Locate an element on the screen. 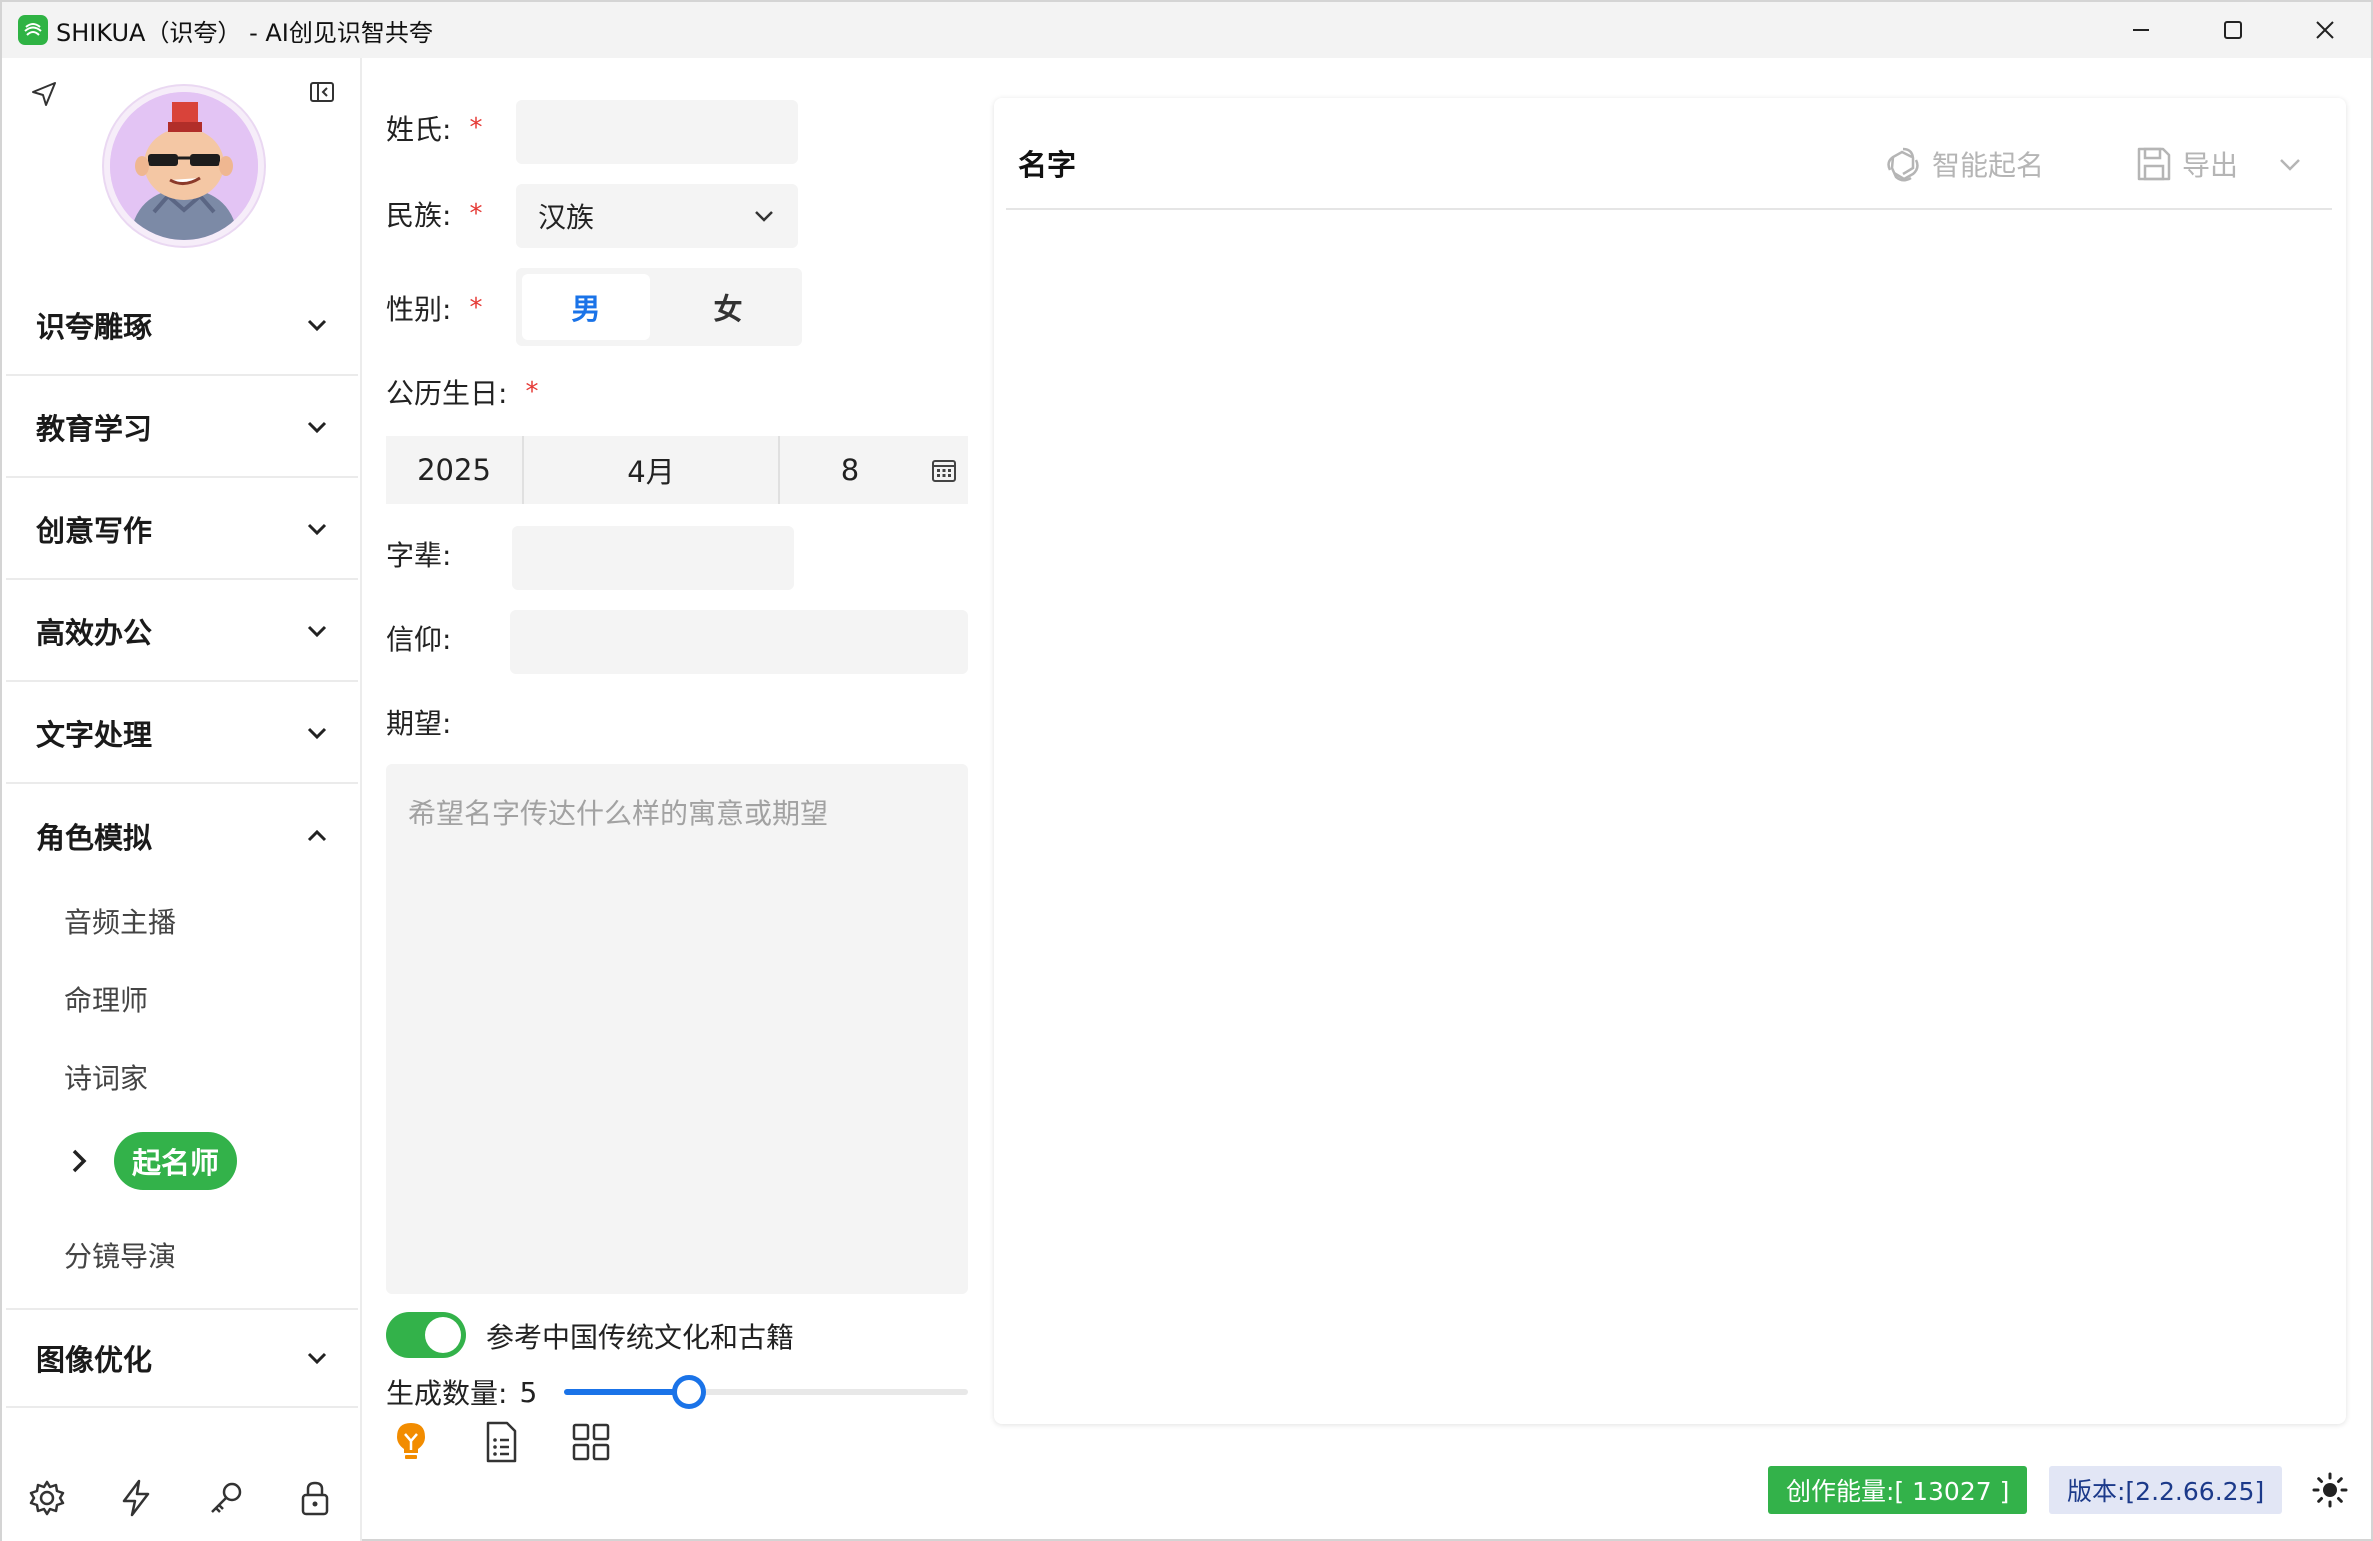 This screenshot has width=2373, height=1541. apps-grid-button is located at coordinates (591, 1442).